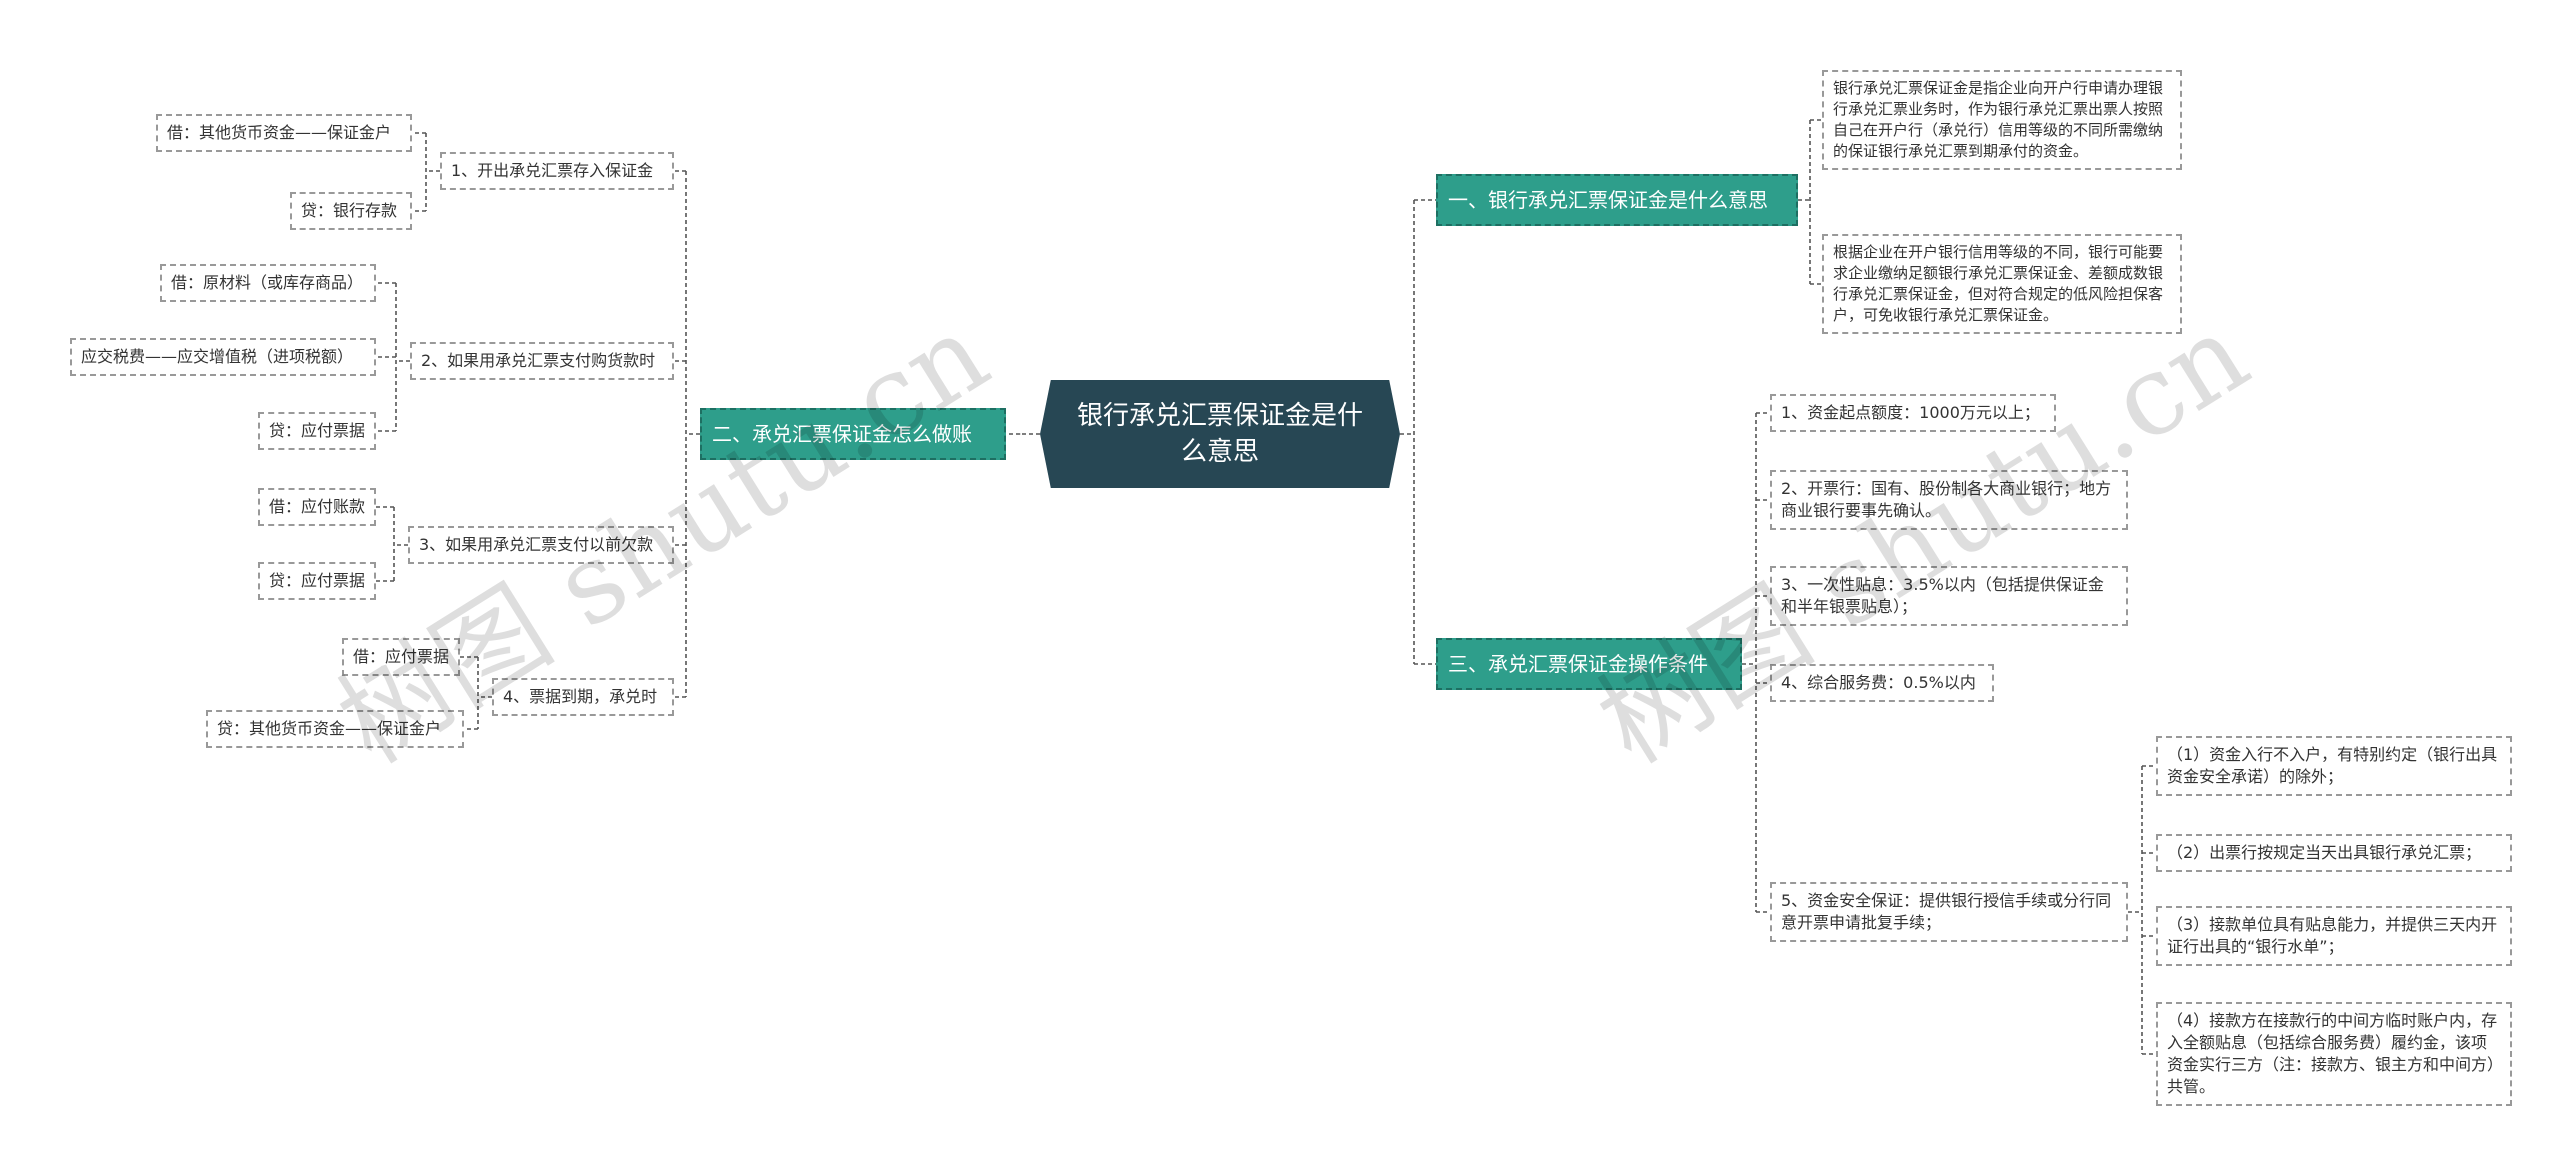 Image resolution: width=2560 pixels, height=1170 pixels. Describe the element at coordinates (1949, 912) in the screenshot. I see `leaf-condition-5: 5、资金安全保证：提供银行授信手续或分行同意开票申请批复手续；` at that location.